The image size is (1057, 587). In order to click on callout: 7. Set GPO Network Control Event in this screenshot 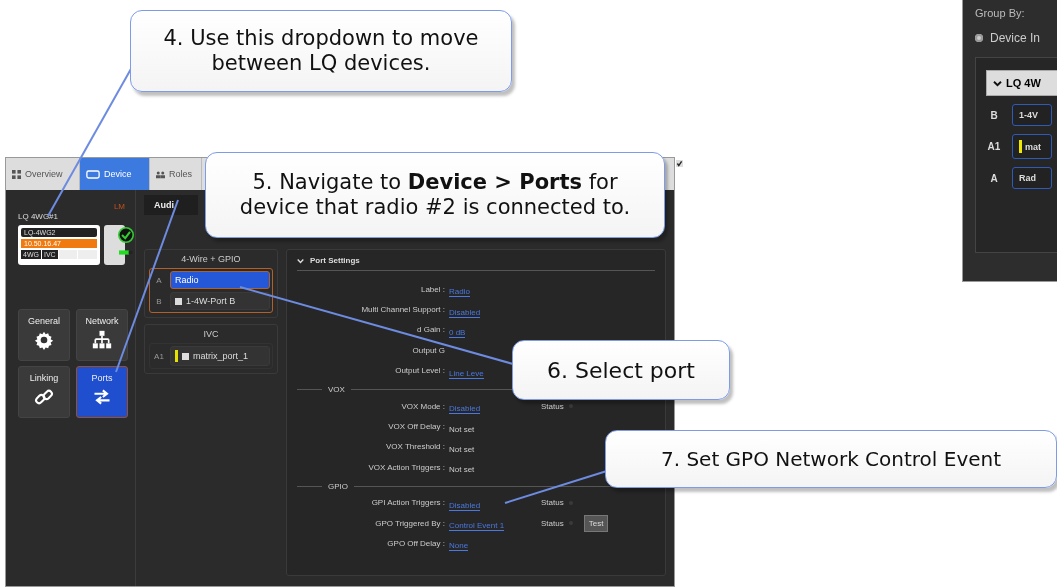, I will do `click(831, 459)`.